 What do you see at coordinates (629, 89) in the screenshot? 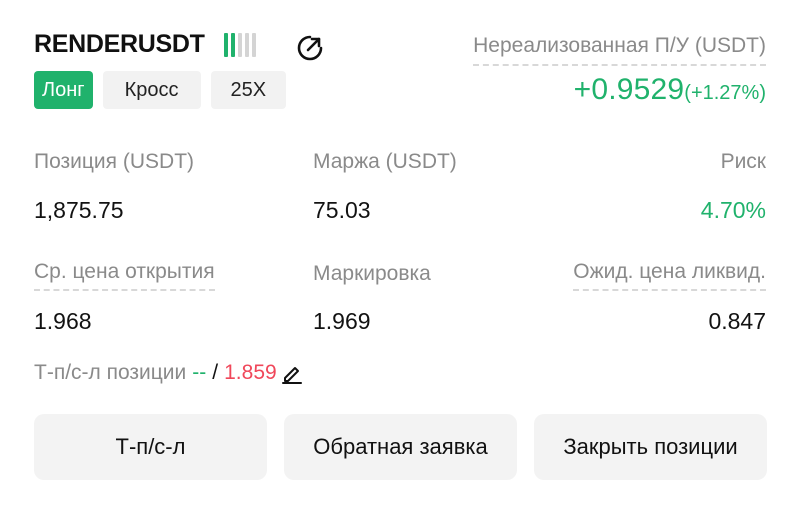
I see `pnl-amount: +0.9529` at bounding box center [629, 89].